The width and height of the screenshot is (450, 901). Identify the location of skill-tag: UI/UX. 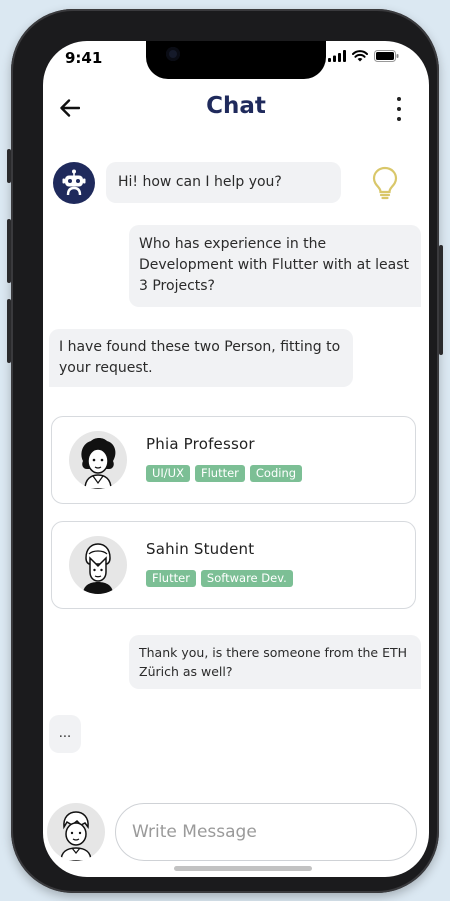
(168, 473).